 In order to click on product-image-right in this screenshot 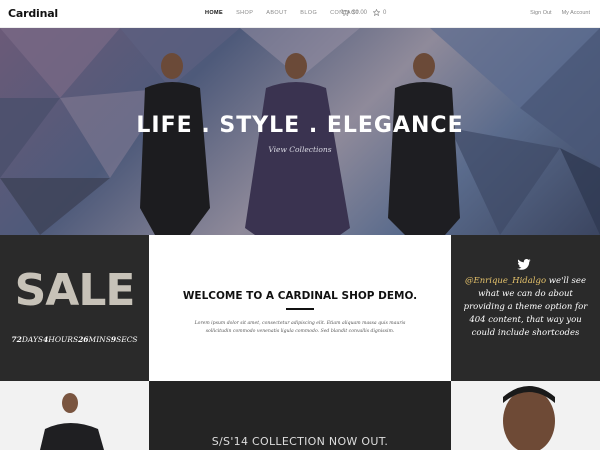, I will do `click(525, 415)`.